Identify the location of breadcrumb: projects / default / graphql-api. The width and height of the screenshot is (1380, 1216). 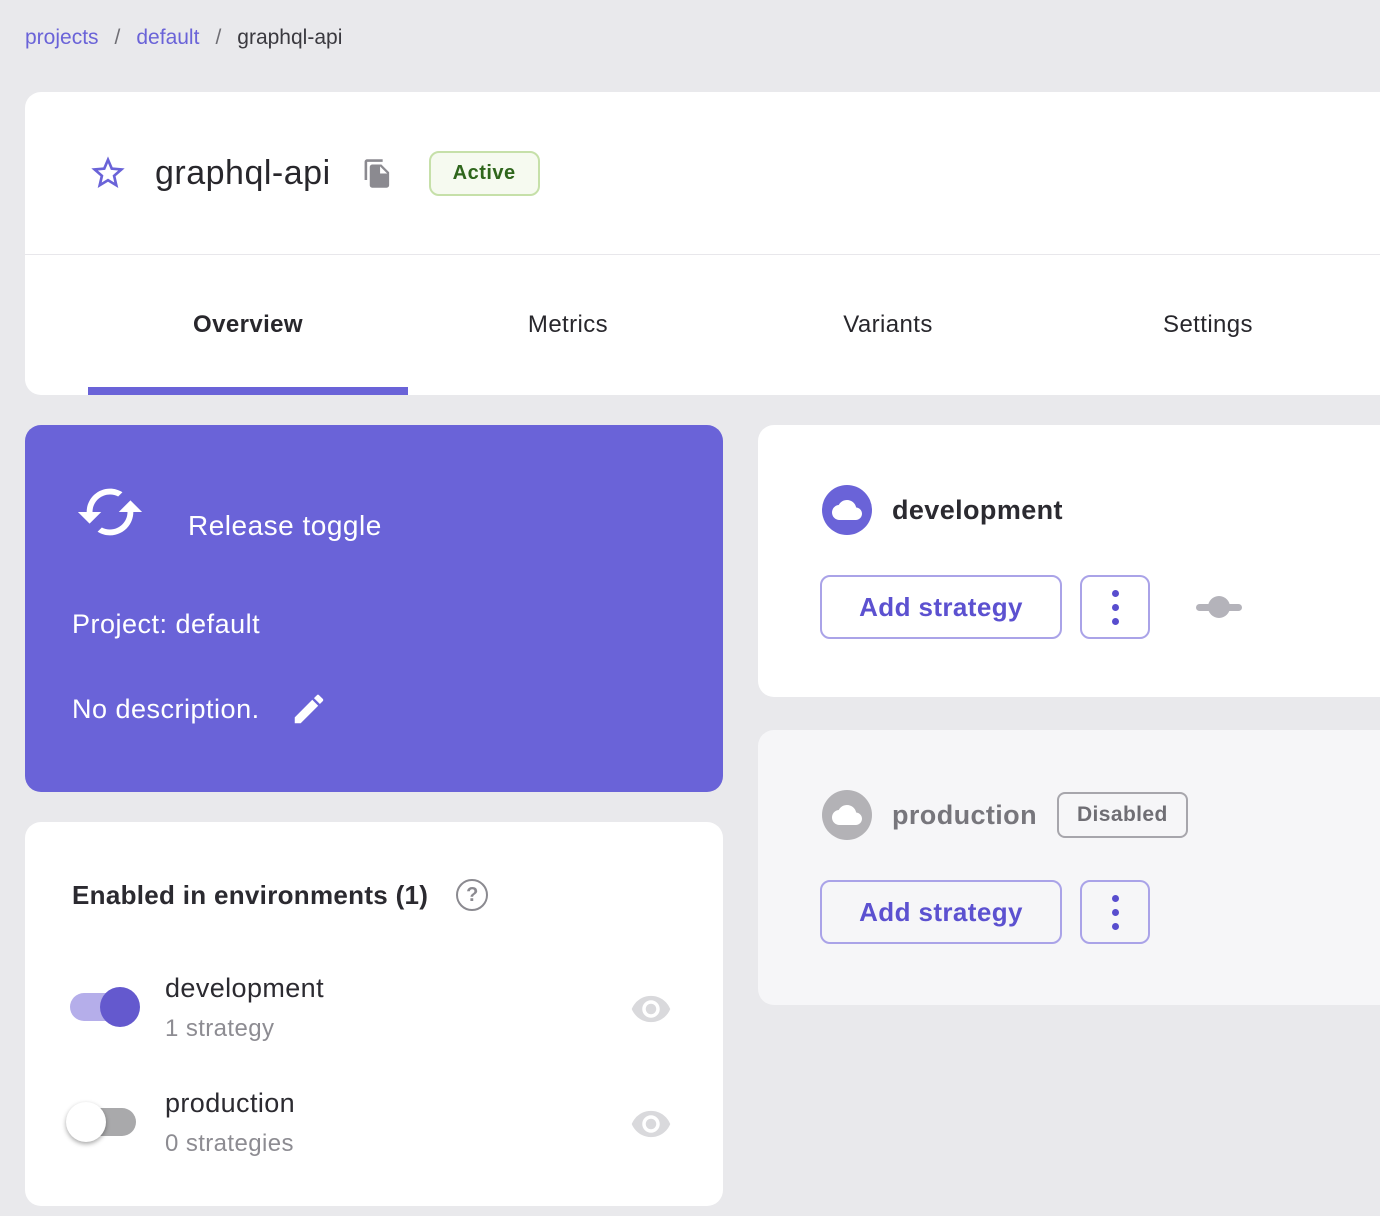
(183, 38).